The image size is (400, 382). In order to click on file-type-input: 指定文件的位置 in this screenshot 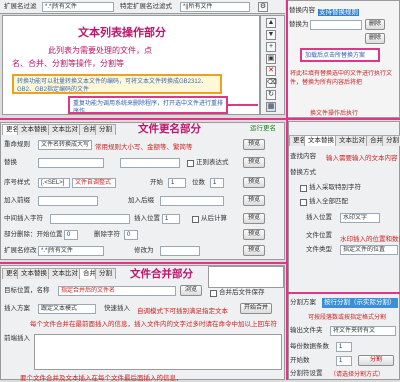, I will do `click(369, 250)`.